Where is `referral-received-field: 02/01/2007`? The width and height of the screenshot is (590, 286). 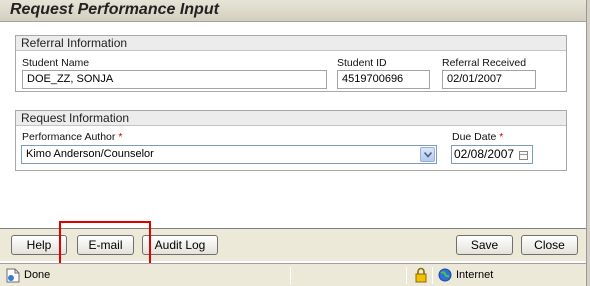
referral-received-field: 02/01/2007 is located at coordinates (489, 79).